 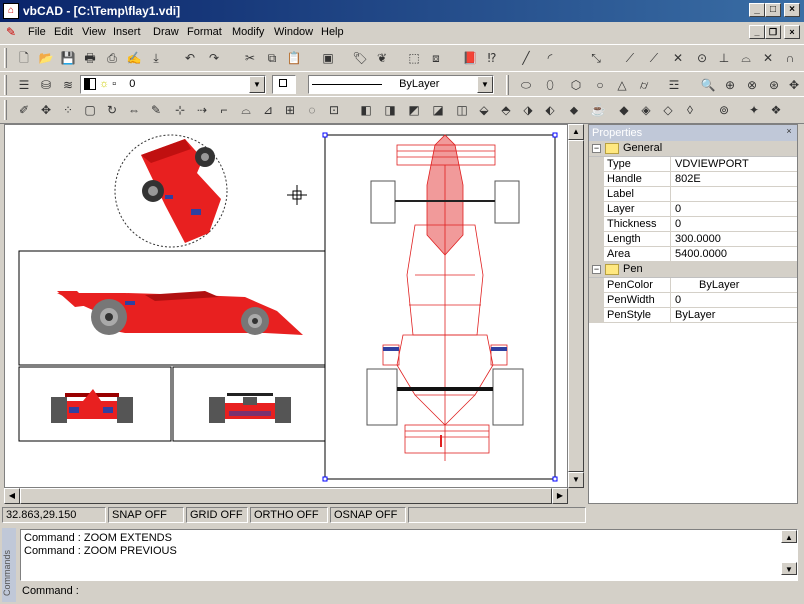 What do you see at coordinates (693, 239) in the screenshot?
I see `property-row: Length 300.0000` at bounding box center [693, 239].